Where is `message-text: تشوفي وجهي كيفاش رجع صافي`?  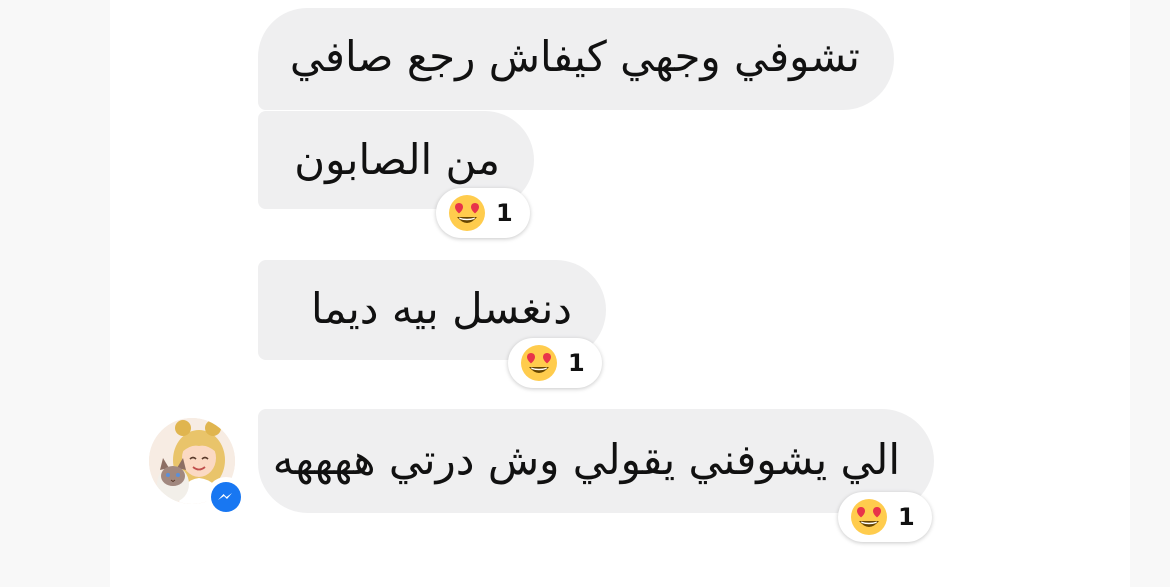
message-text: تشوفي وجهي كيفاش رجع صافي is located at coordinates (574, 56).